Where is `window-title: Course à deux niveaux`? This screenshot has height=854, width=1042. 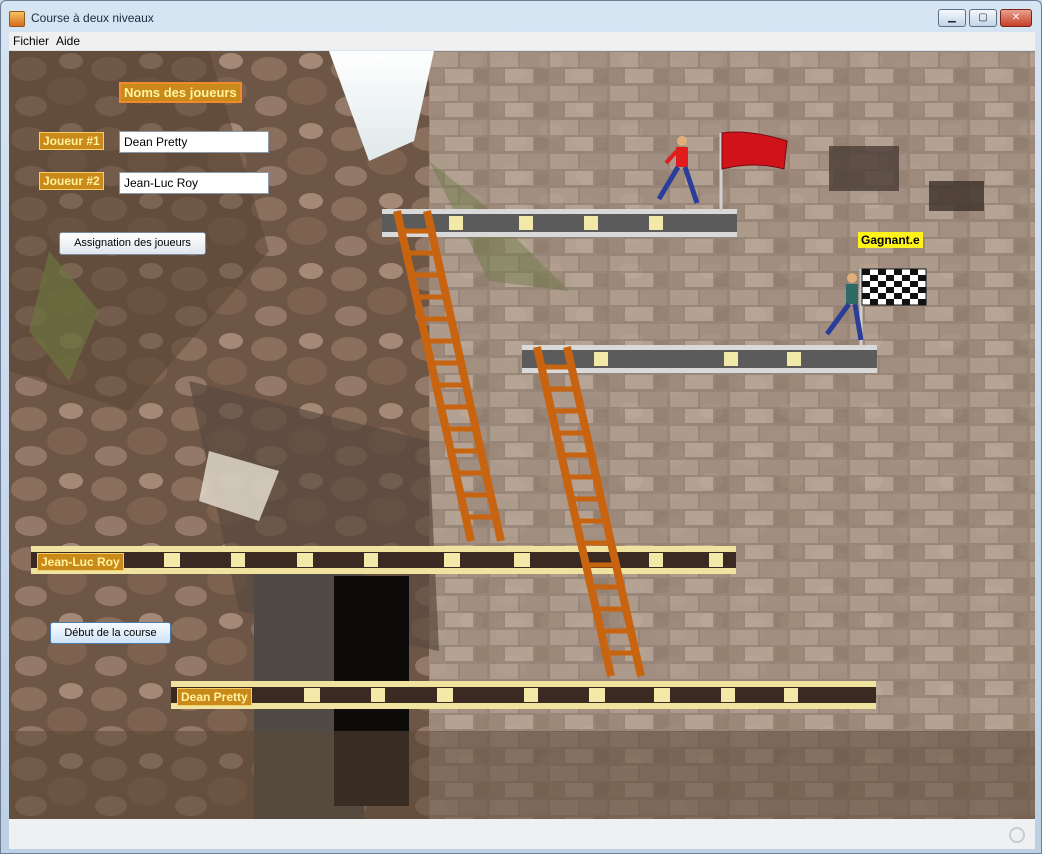 window-title: Course à deux niveaux is located at coordinates (92, 18).